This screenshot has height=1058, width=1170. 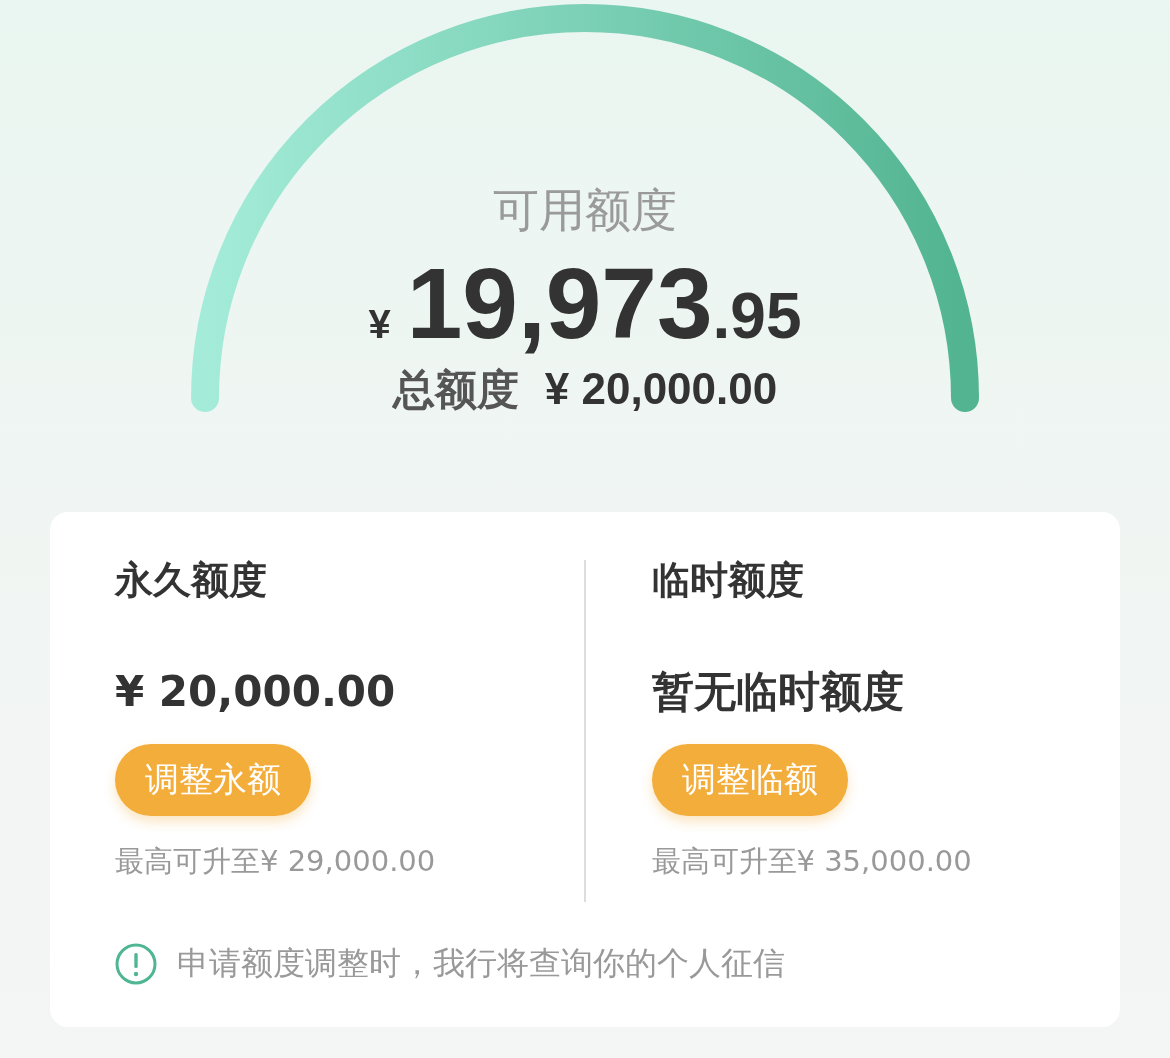 What do you see at coordinates (255, 692) in the screenshot?
I see `limit-value: ¥ 20,000.00` at bounding box center [255, 692].